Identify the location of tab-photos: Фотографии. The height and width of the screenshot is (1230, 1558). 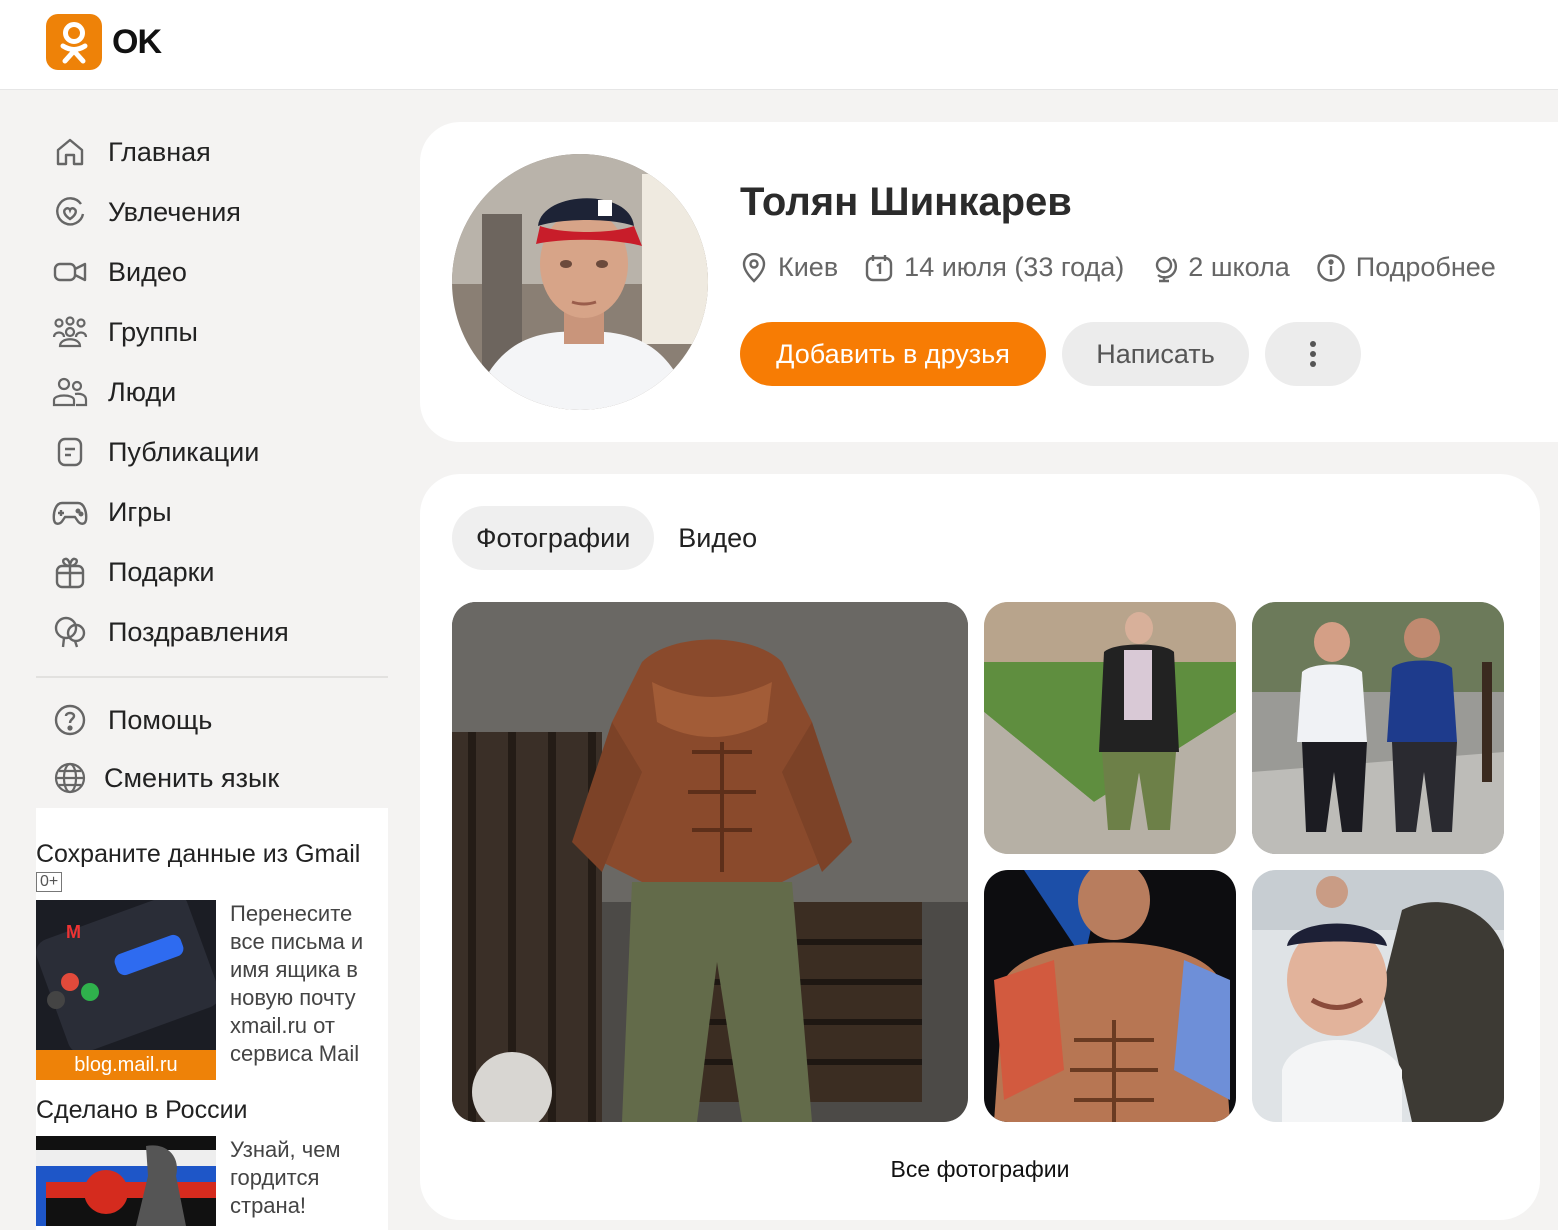
(553, 538).